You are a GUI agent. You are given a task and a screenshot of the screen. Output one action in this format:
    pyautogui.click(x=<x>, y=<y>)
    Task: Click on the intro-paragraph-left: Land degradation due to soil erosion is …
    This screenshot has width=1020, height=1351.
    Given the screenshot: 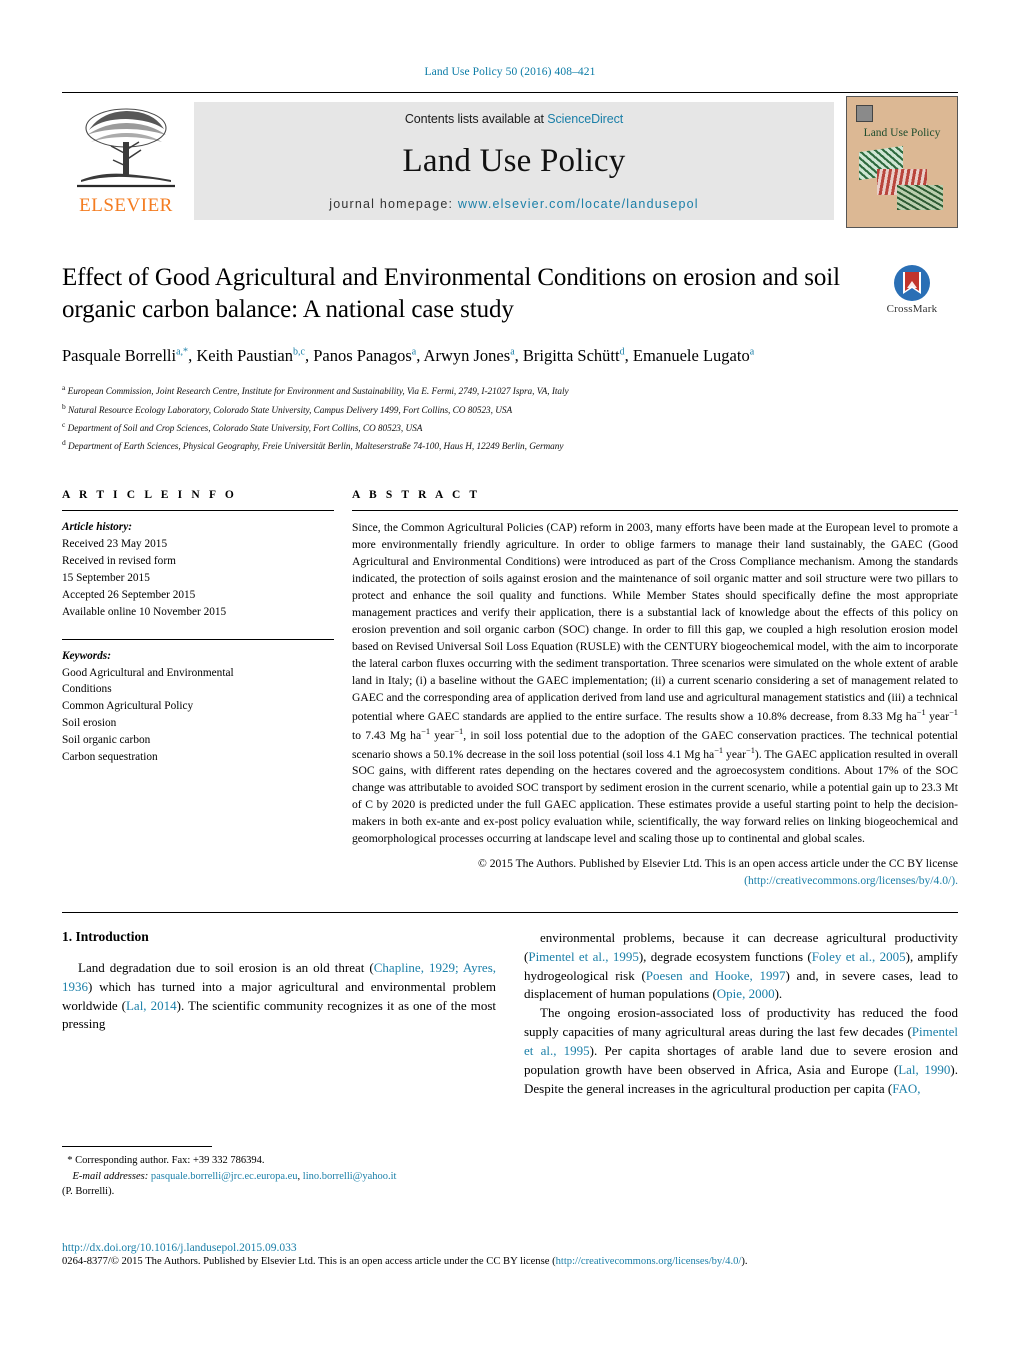 What is the action you would take?
    pyautogui.click(x=279, y=995)
    